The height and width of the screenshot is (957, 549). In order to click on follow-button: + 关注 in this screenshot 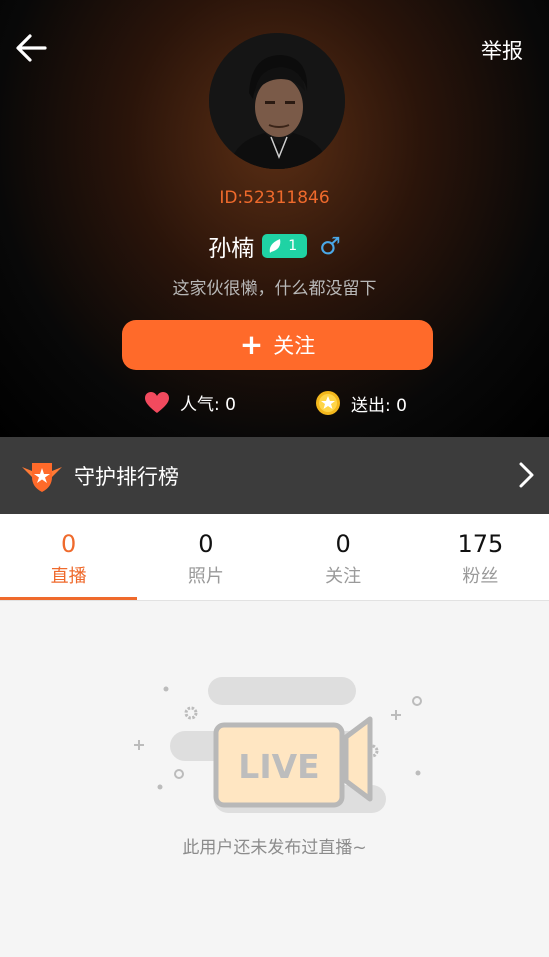, I will do `click(277, 345)`.